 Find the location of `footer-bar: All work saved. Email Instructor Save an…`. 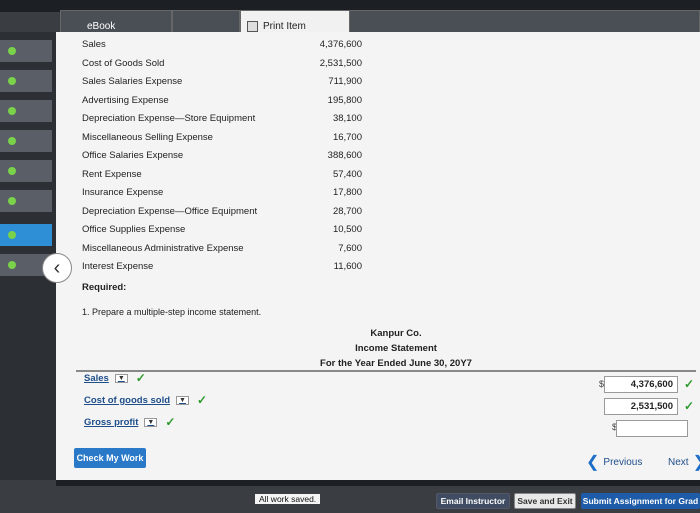

footer-bar: All work saved. Email Instructor Save an… is located at coordinates (350, 496).